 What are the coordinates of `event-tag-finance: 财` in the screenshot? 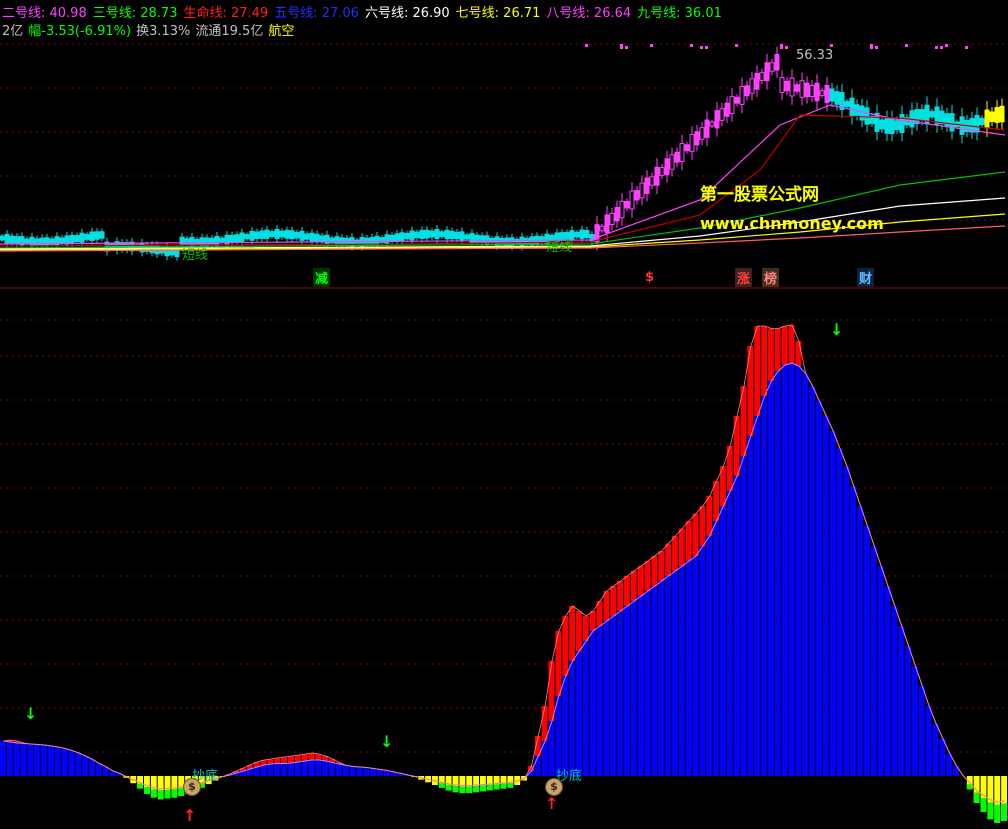 It's located at (866, 277).